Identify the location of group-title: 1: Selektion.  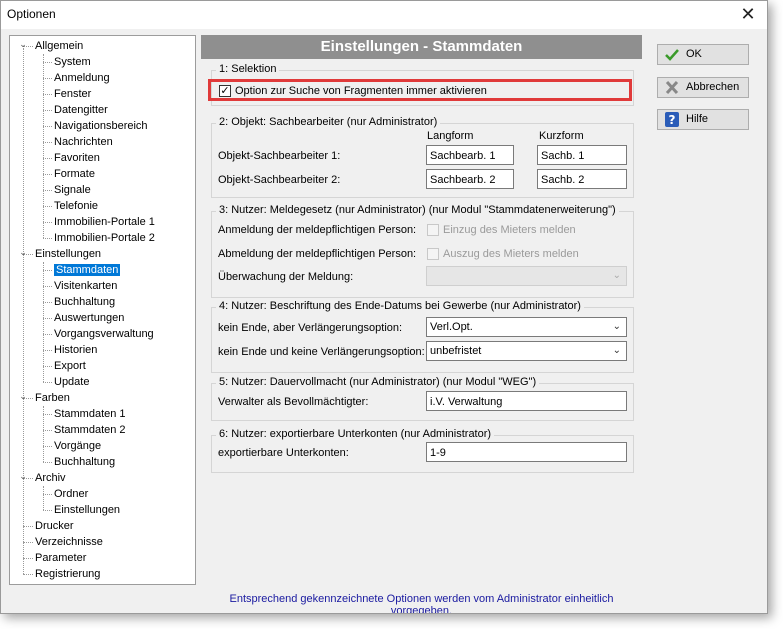
(248, 69).